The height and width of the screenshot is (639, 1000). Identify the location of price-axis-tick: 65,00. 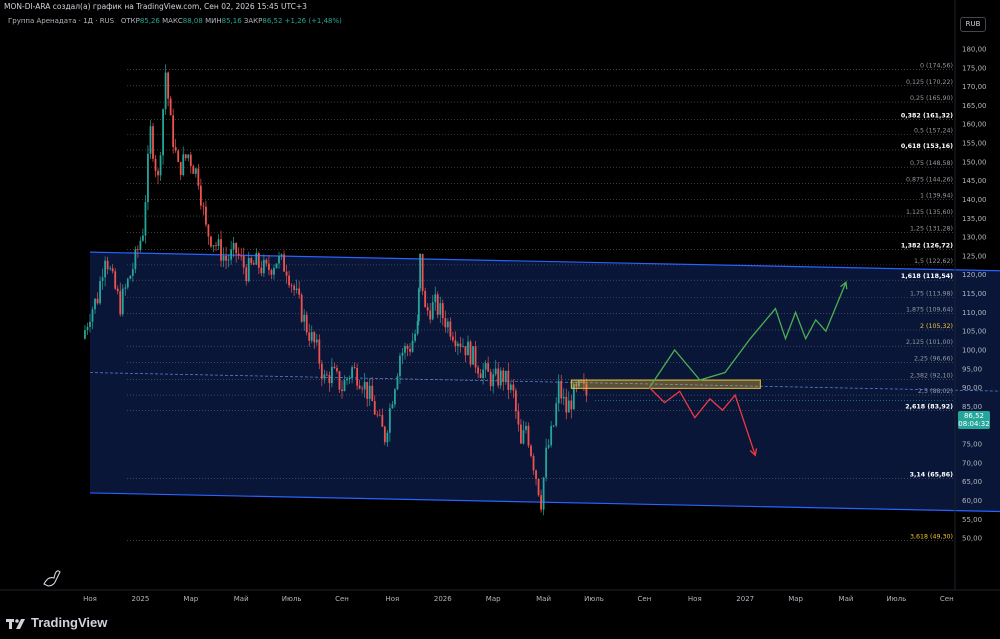
(972, 482).